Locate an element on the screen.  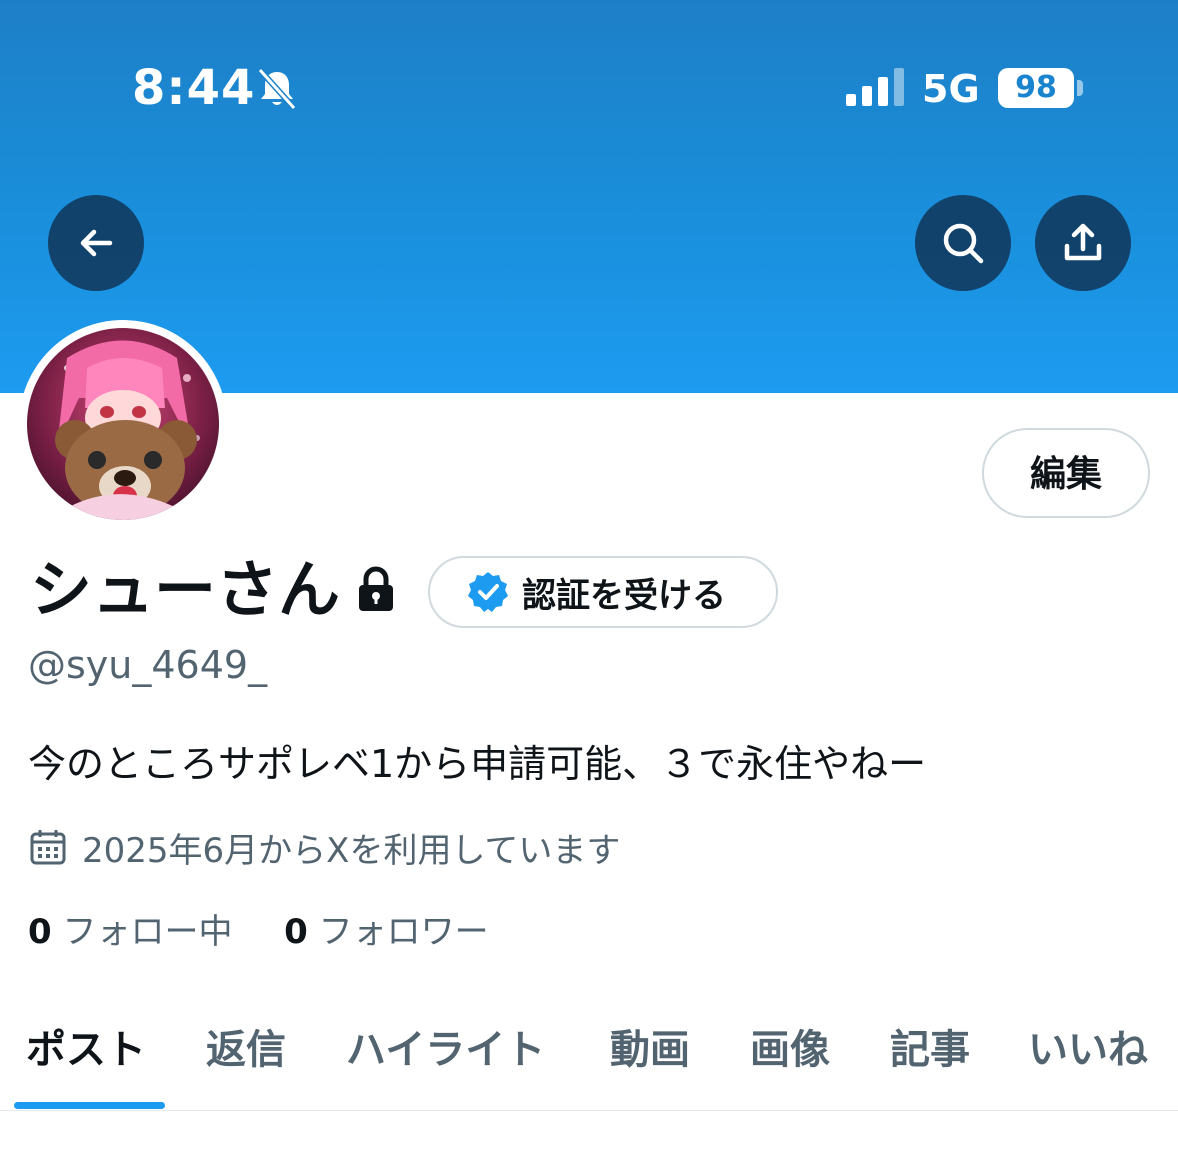
profile-bio: 今のところサポレベ1から申請可能、３で永住やねー is located at coordinates (477, 764).